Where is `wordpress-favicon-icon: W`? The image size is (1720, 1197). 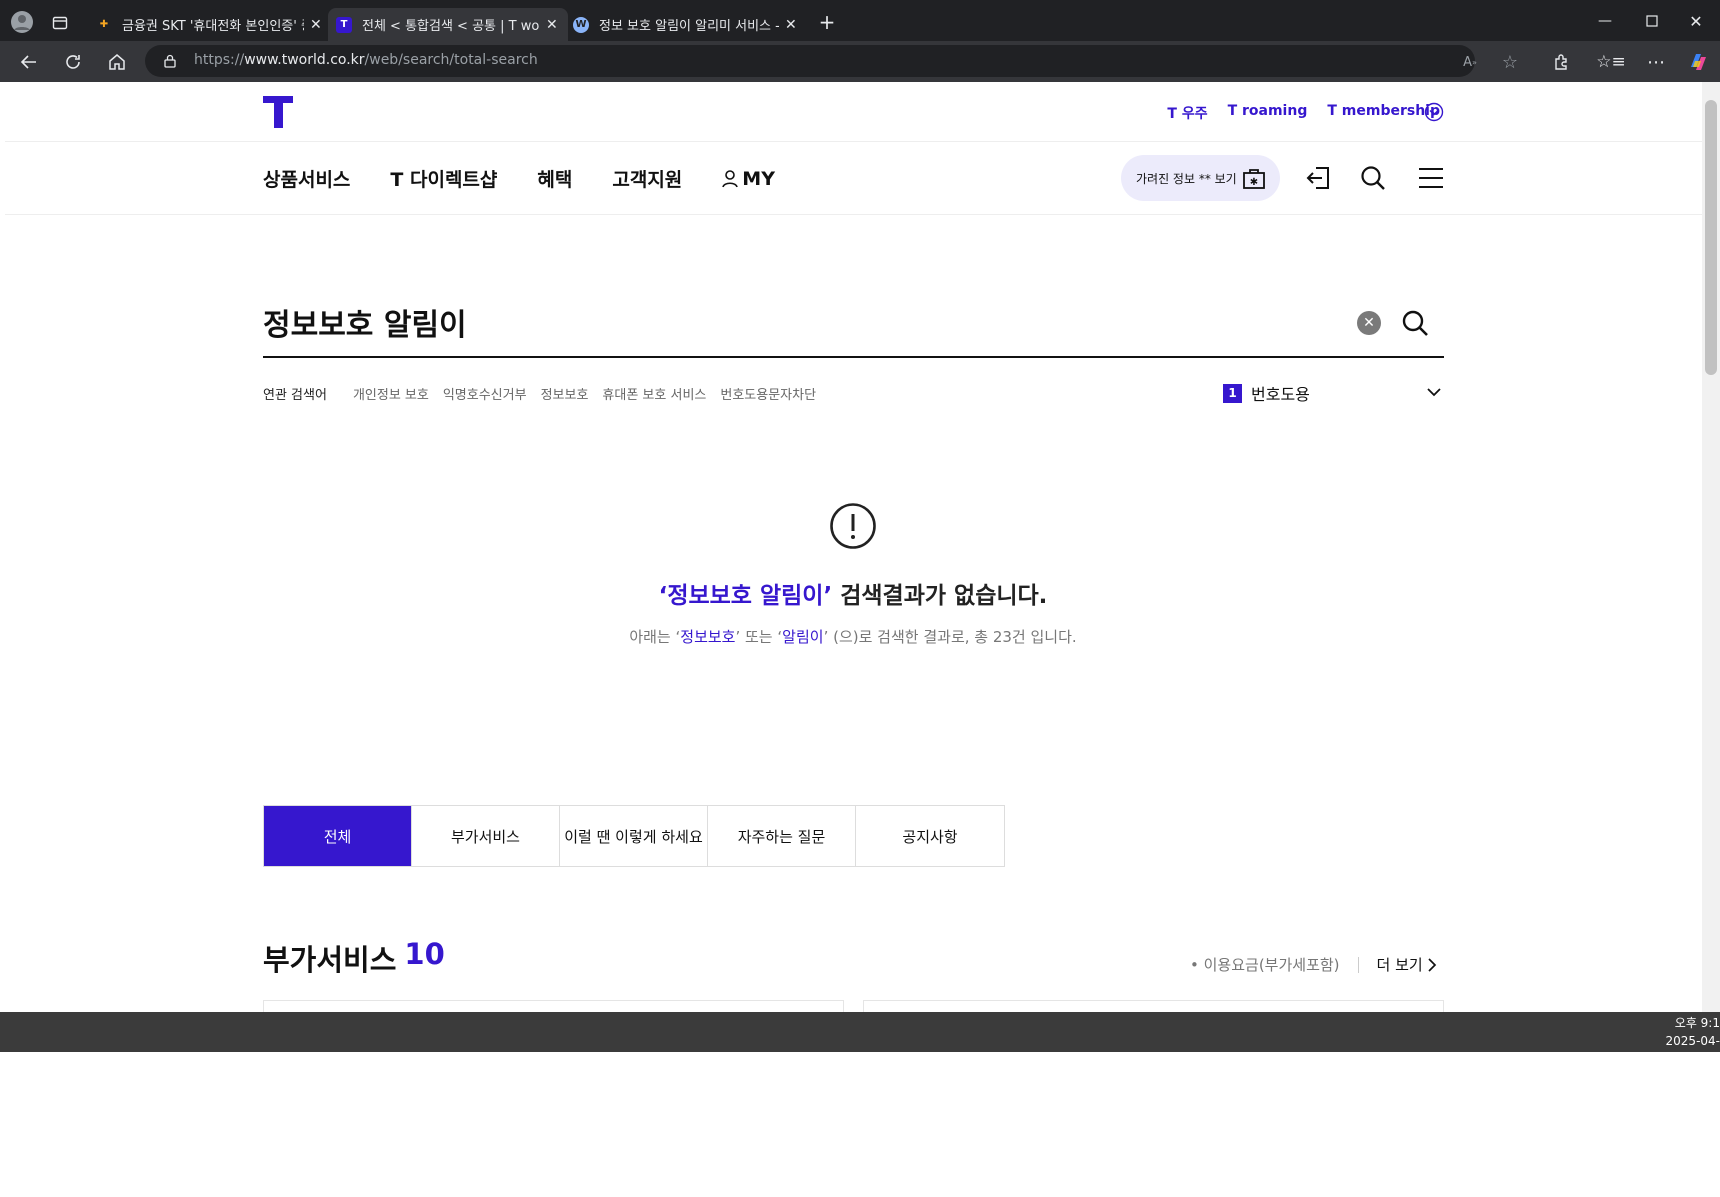 wordpress-favicon-icon: W is located at coordinates (581, 24).